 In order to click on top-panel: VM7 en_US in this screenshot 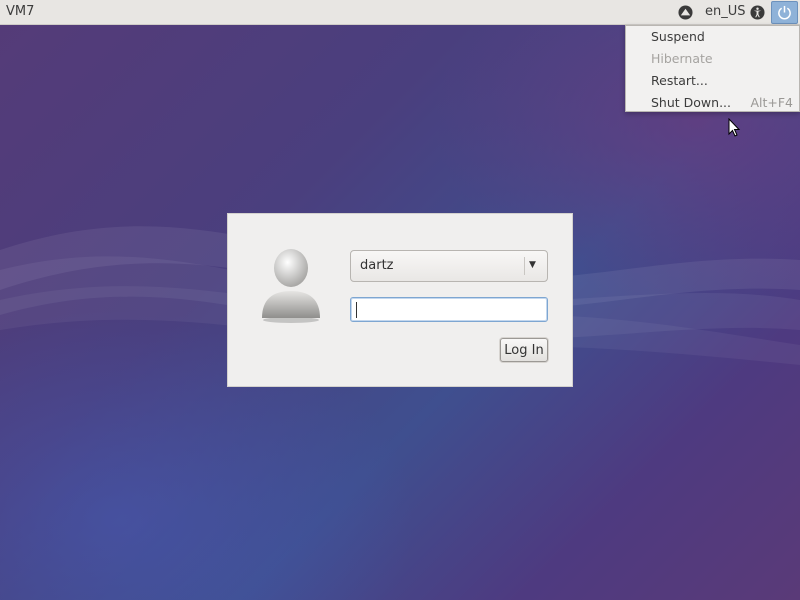, I will do `click(400, 12)`.